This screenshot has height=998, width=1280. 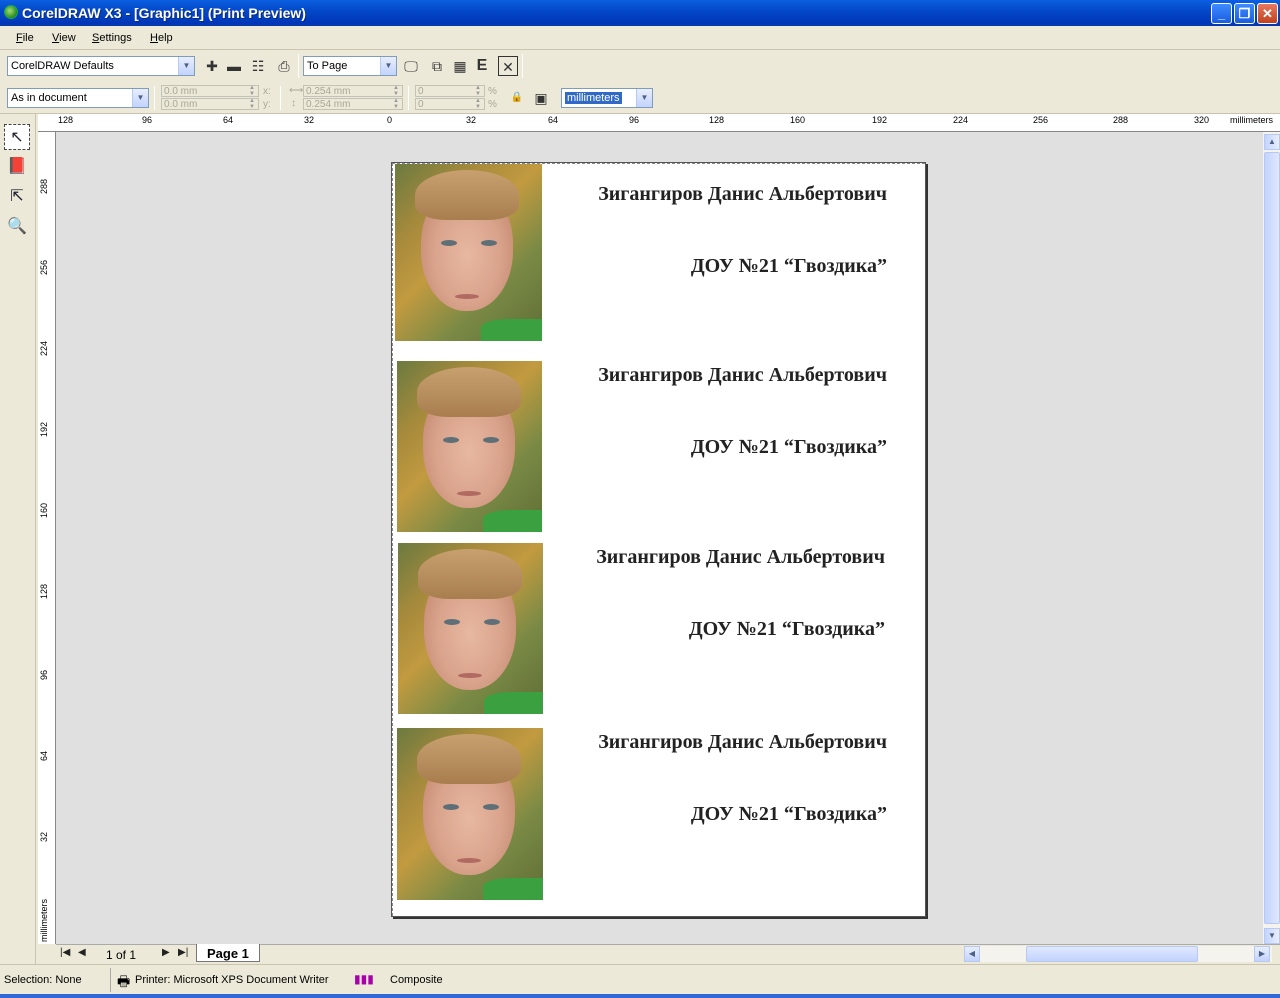 What do you see at coordinates (880, 120) in the screenshot?
I see `ruler-tick-label: 192` at bounding box center [880, 120].